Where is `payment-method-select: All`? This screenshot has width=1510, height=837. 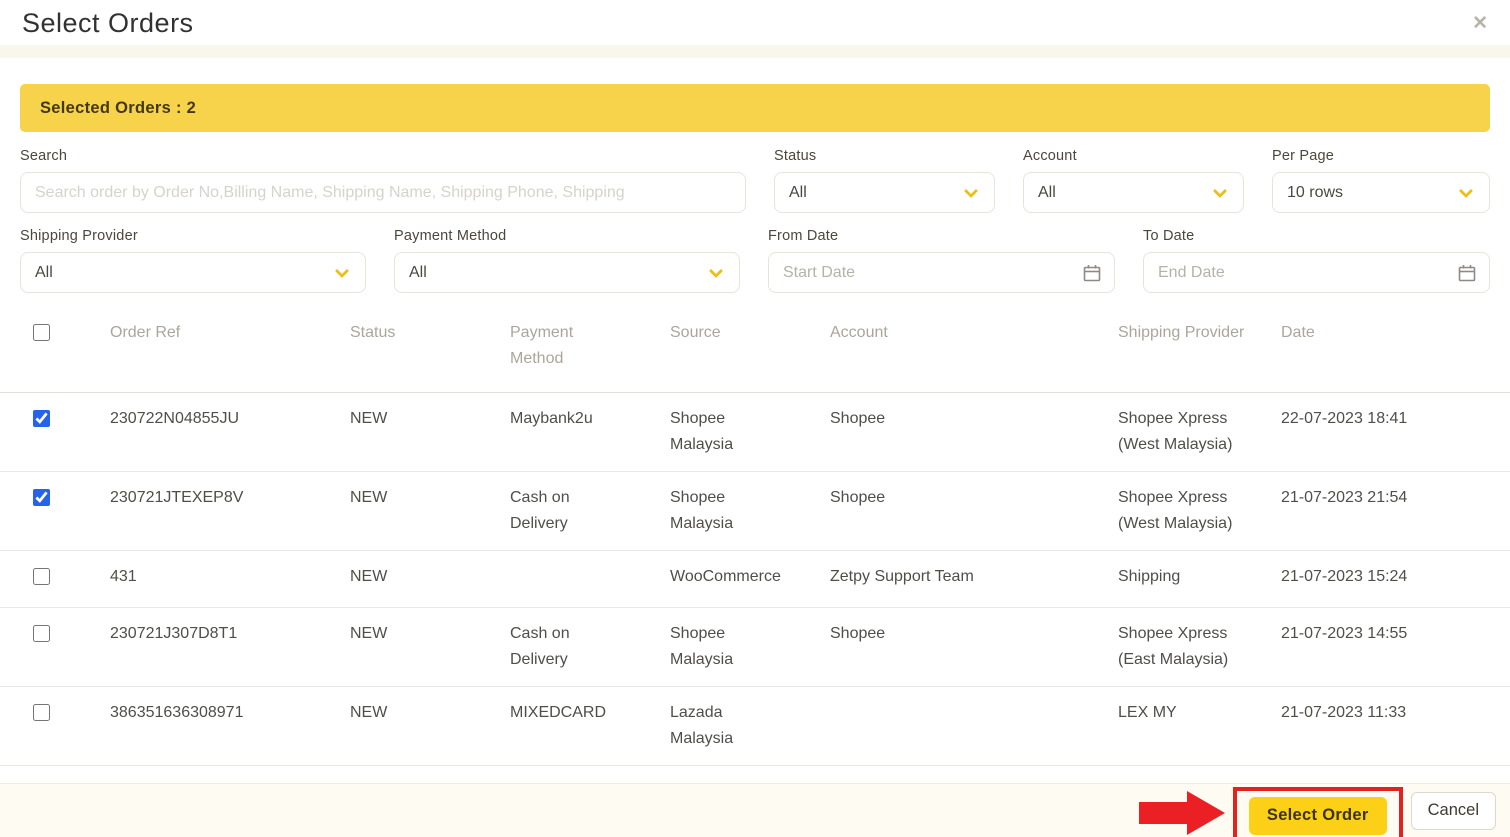
payment-method-select: All is located at coordinates (567, 272).